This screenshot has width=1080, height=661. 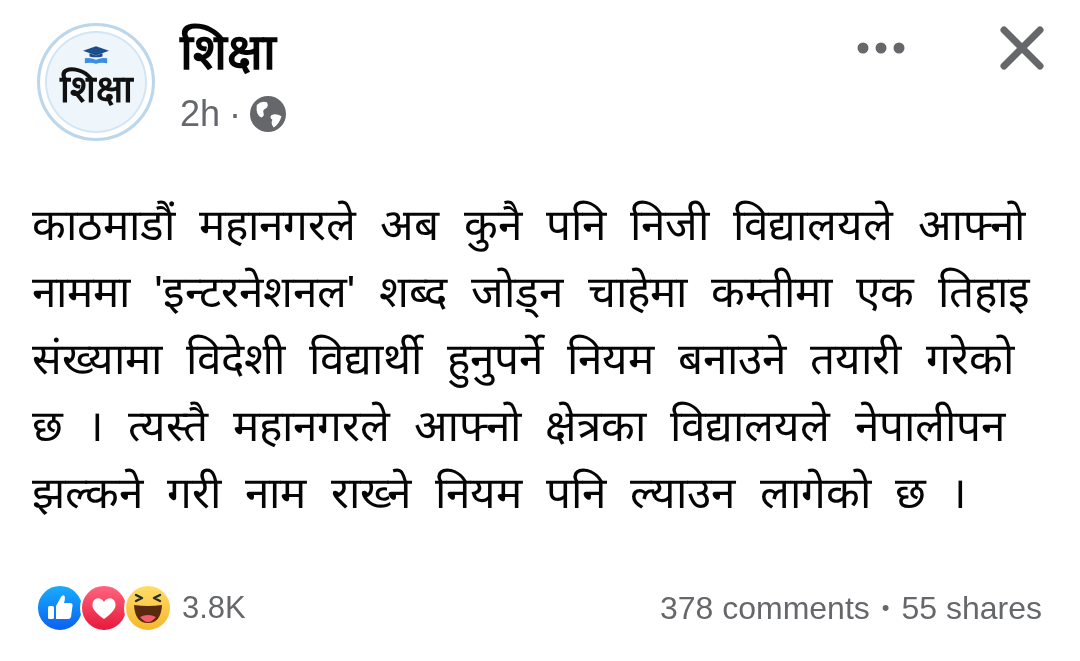 What do you see at coordinates (881, 48) in the screenshot?
I see `more-options-icon` at bounding box center [881, 48].